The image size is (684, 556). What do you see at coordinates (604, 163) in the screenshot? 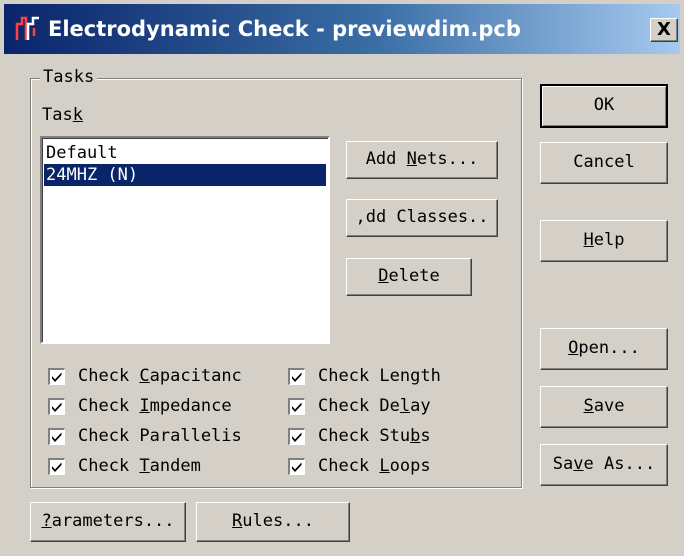
I see `cancel-button: Cancel` at bounding box center [604, 163].